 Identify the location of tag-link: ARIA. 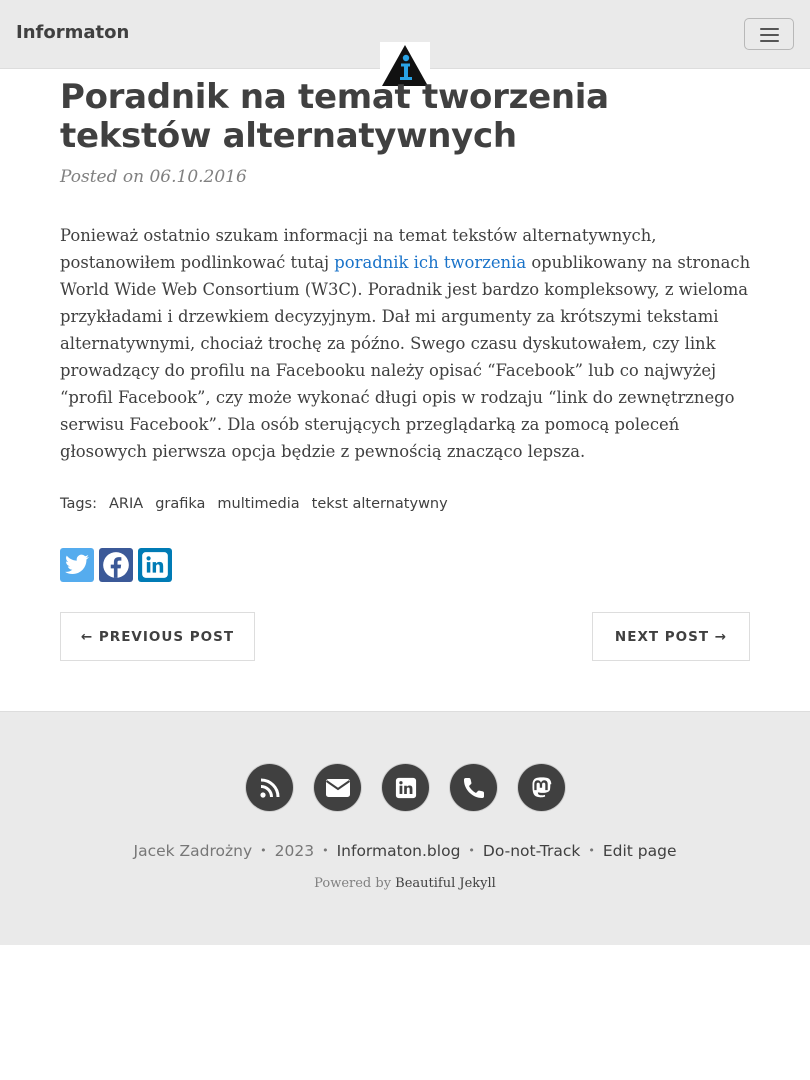
(126, 504).